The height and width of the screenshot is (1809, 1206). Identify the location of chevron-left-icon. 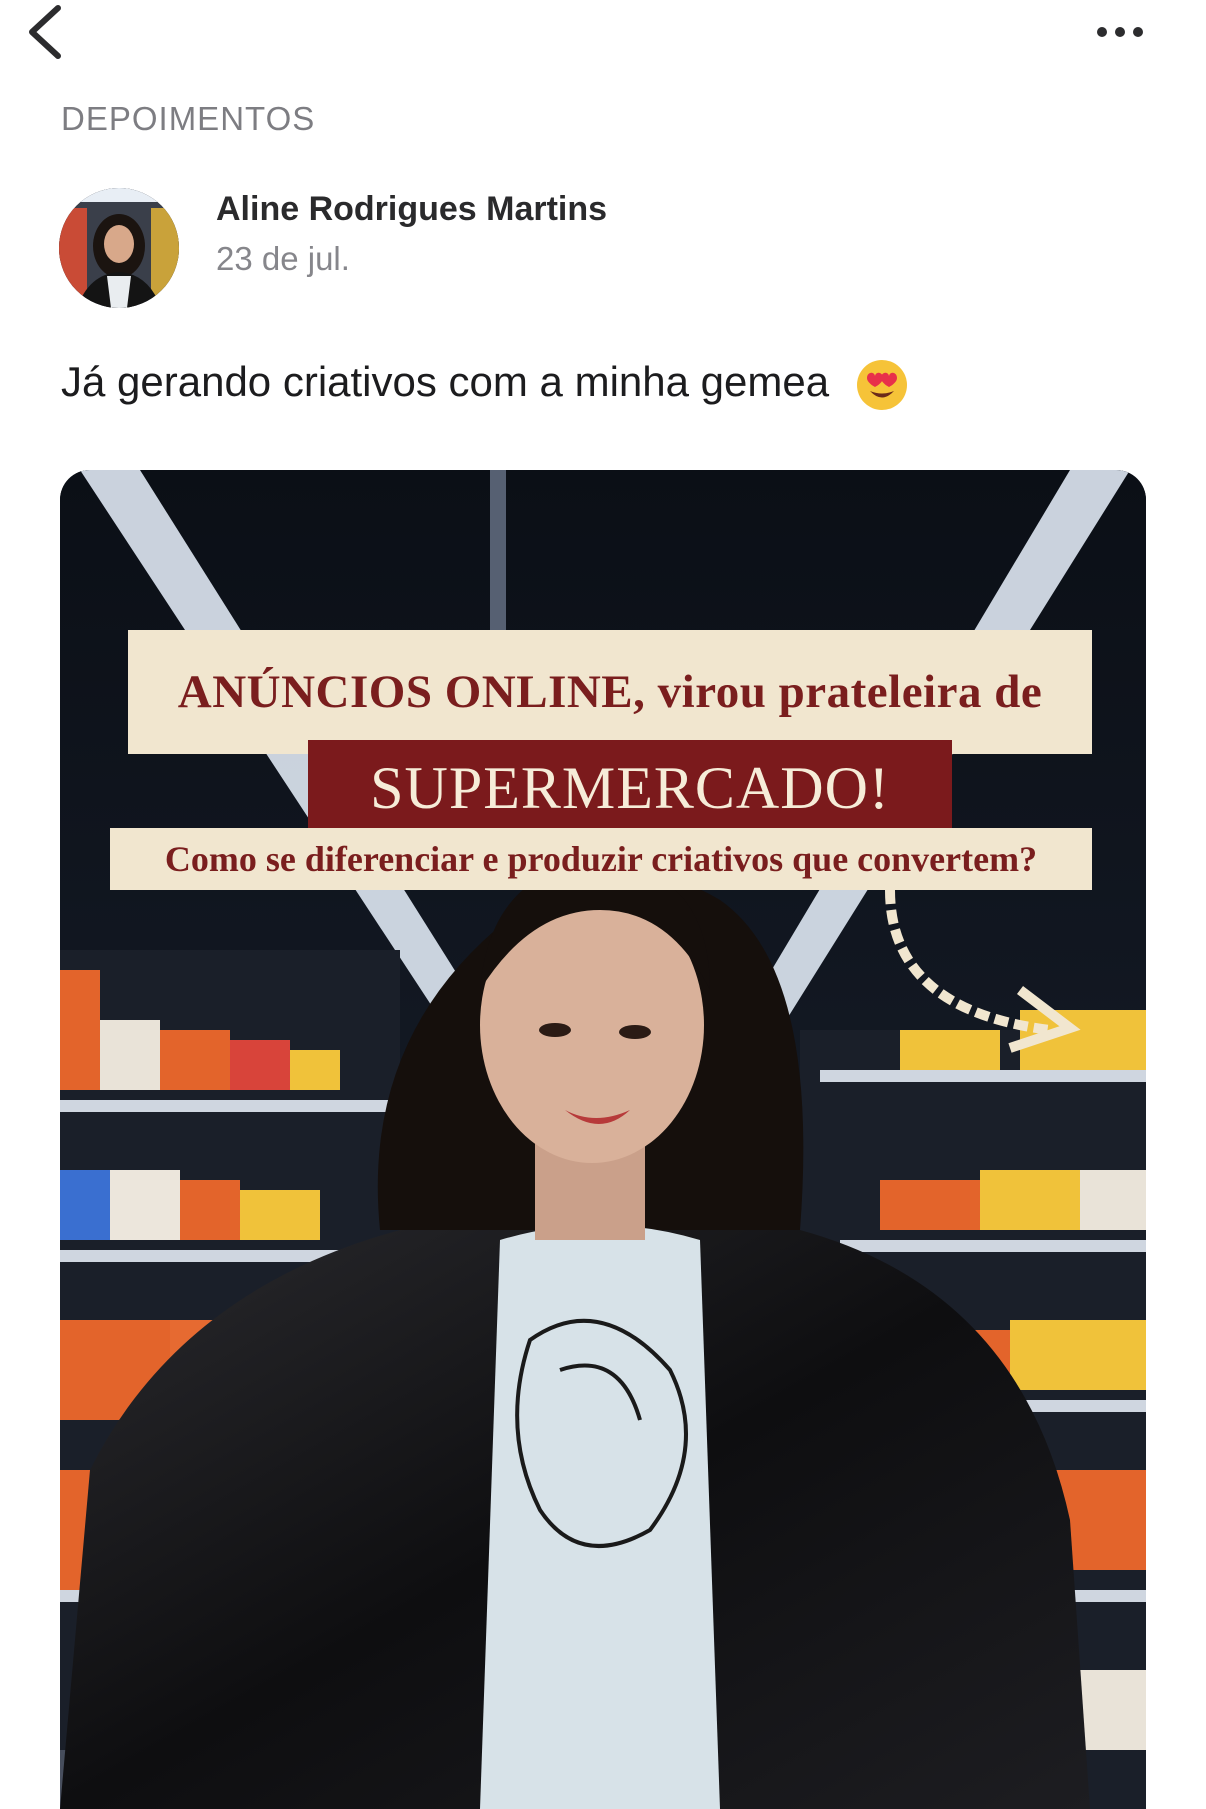
(45, 32).